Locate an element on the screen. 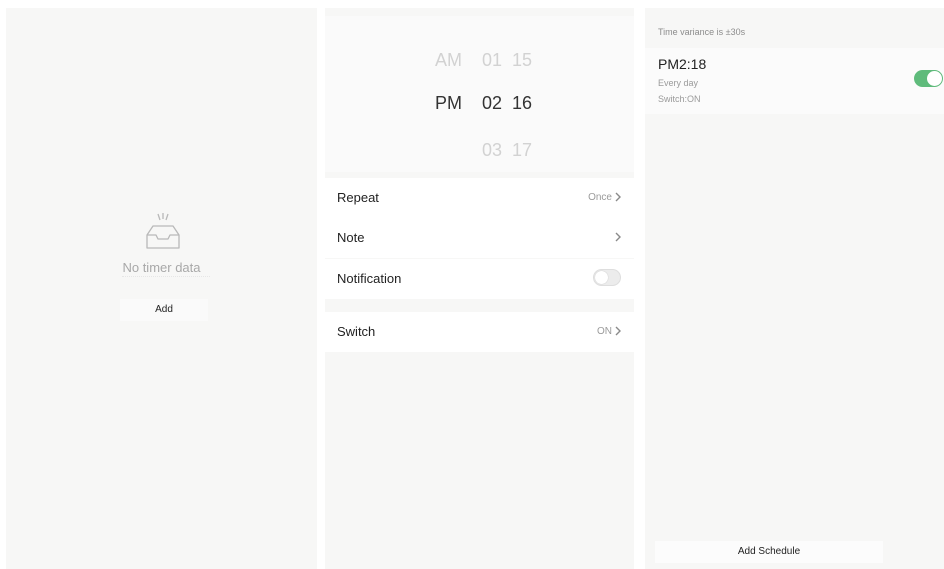 The image size is (944, 569). schedule-enable-toggle is located at coordinates (928, 78).